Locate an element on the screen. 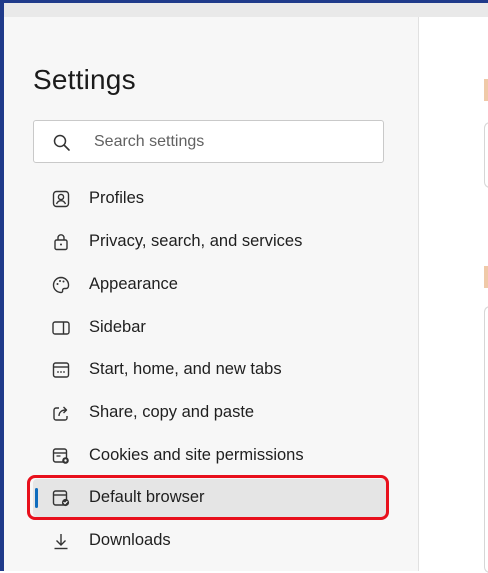 The height and width of the screenshot is (573, 488). sidebar-item-label: Cookies and site permissions is located at coordinates (196, 455).